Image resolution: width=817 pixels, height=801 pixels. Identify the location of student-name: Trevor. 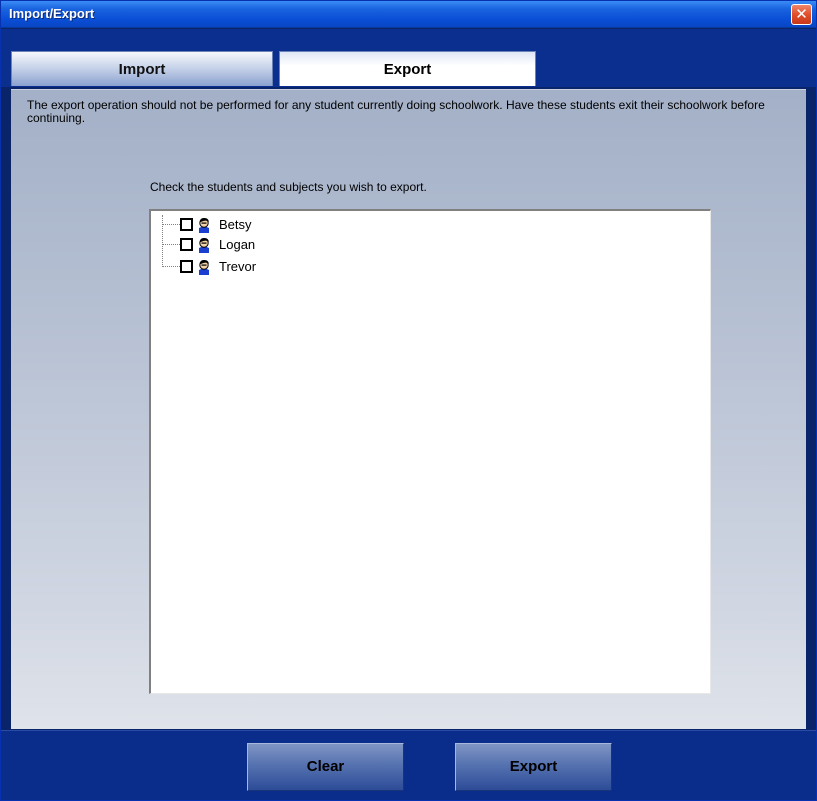
(238, 266).